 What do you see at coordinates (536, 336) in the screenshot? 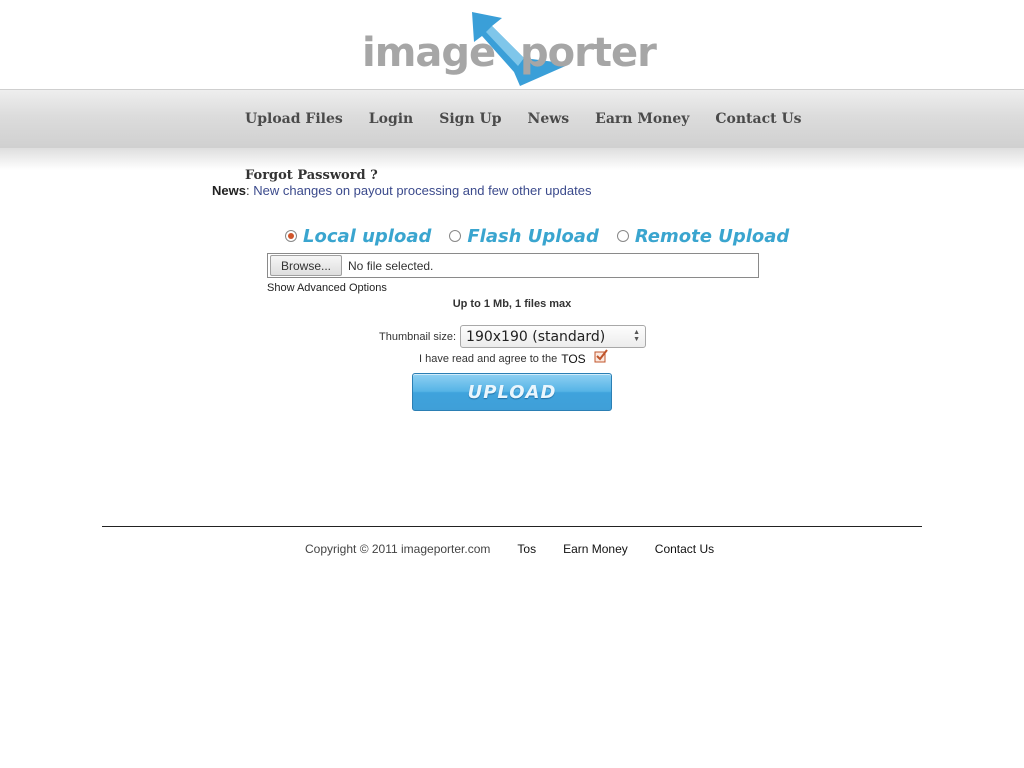
I see `thumbnail-size-value: 190x190 (standard)` at bounding box center [536, 336].